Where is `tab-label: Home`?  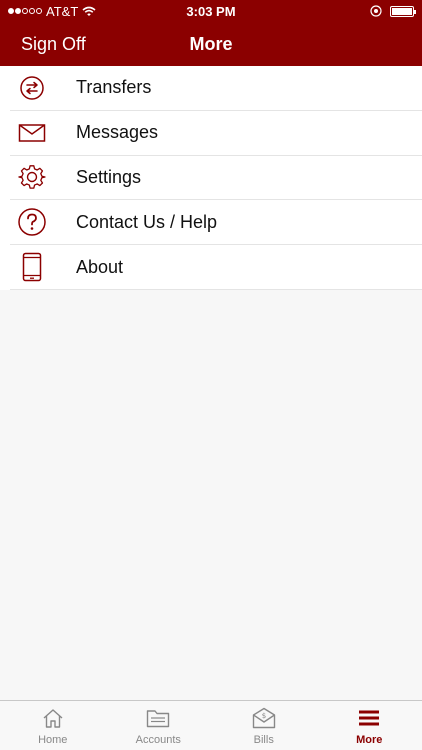
tab-label: Home is located at coordinates (53, 740).